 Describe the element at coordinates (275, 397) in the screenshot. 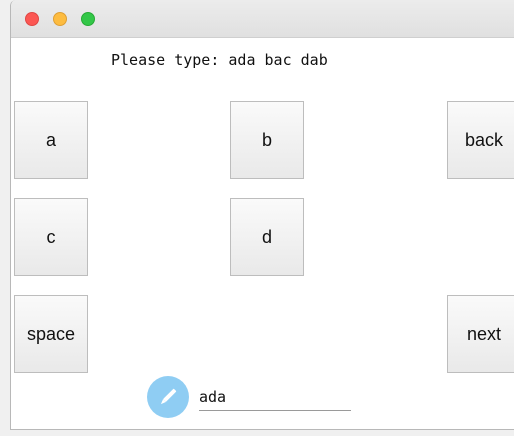

I see `typed-text-field` at that location.